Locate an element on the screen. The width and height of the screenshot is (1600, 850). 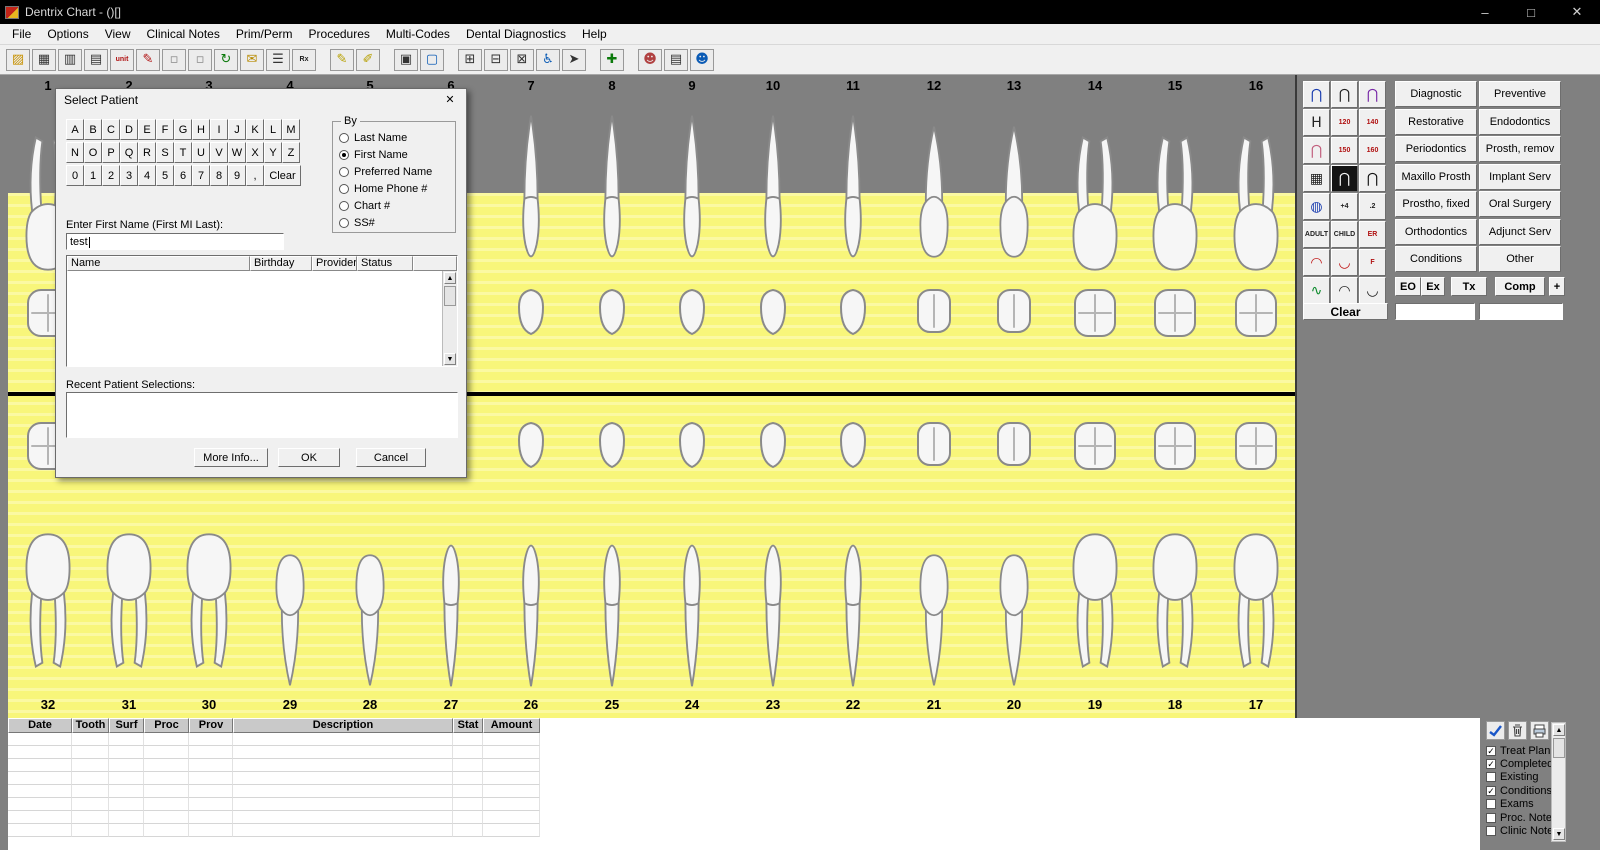
category-restorative-button: Restorative is located at coordinates (1436, 121).